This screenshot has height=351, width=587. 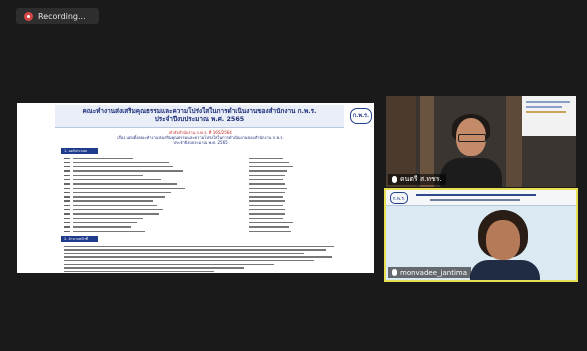 I want to click on participant-name-tag-2: monvadee_jantima, so click(x=429, y=272).